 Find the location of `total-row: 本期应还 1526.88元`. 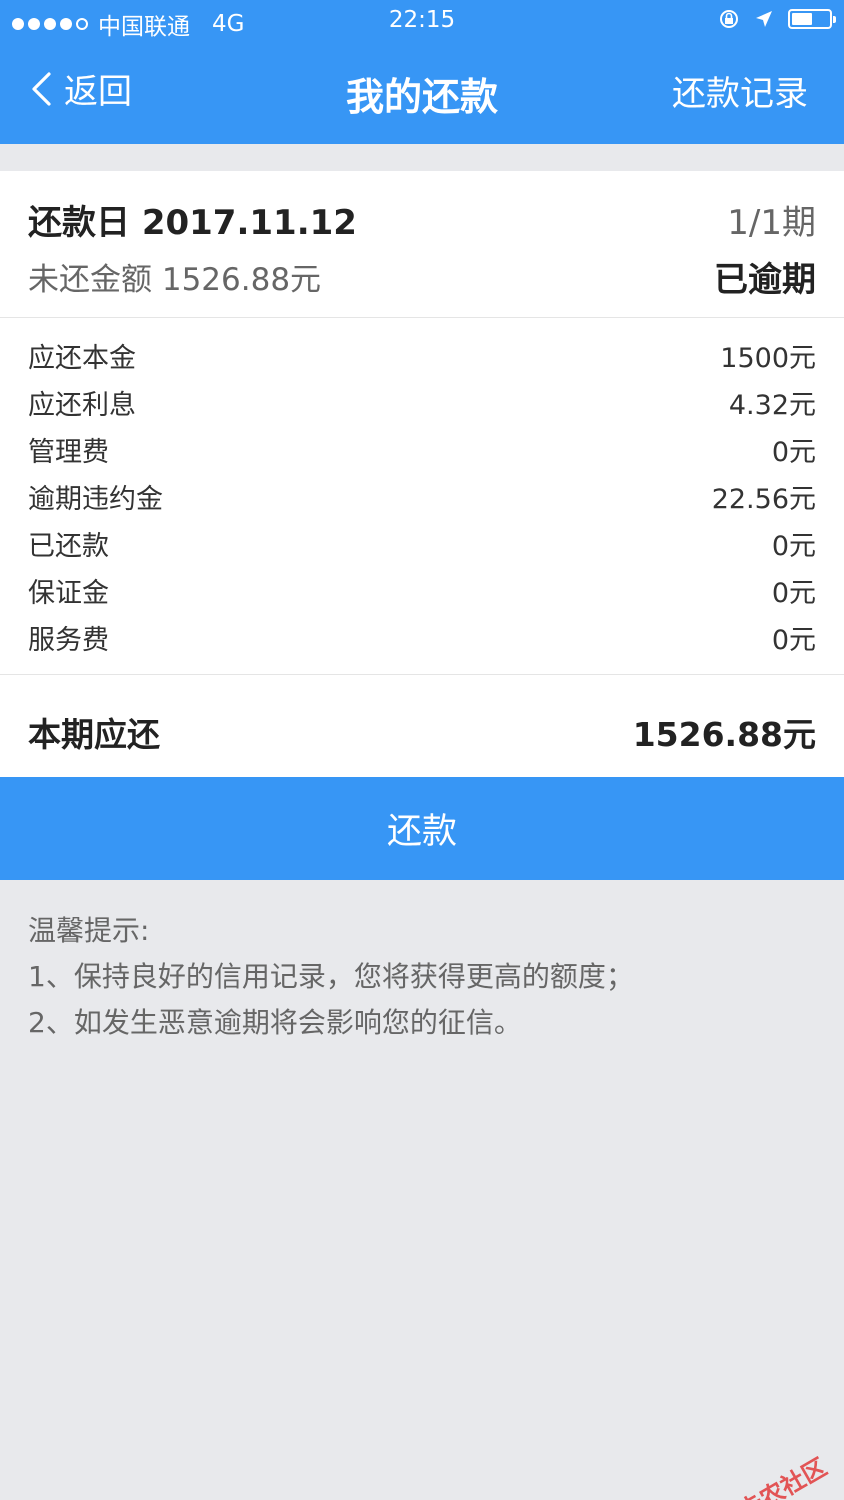

total-row: 本期应还 1526.88元 is located at coordinates (422, 726).